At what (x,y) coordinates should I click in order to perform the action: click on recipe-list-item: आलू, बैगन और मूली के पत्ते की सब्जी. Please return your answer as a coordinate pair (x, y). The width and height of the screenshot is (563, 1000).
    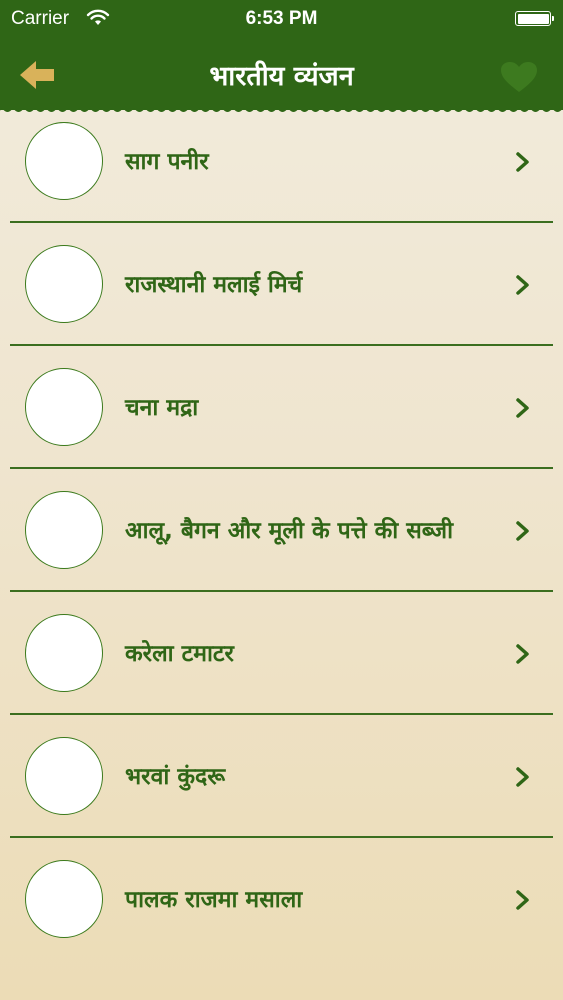
    Looking at the image, I should click on (281, 530).